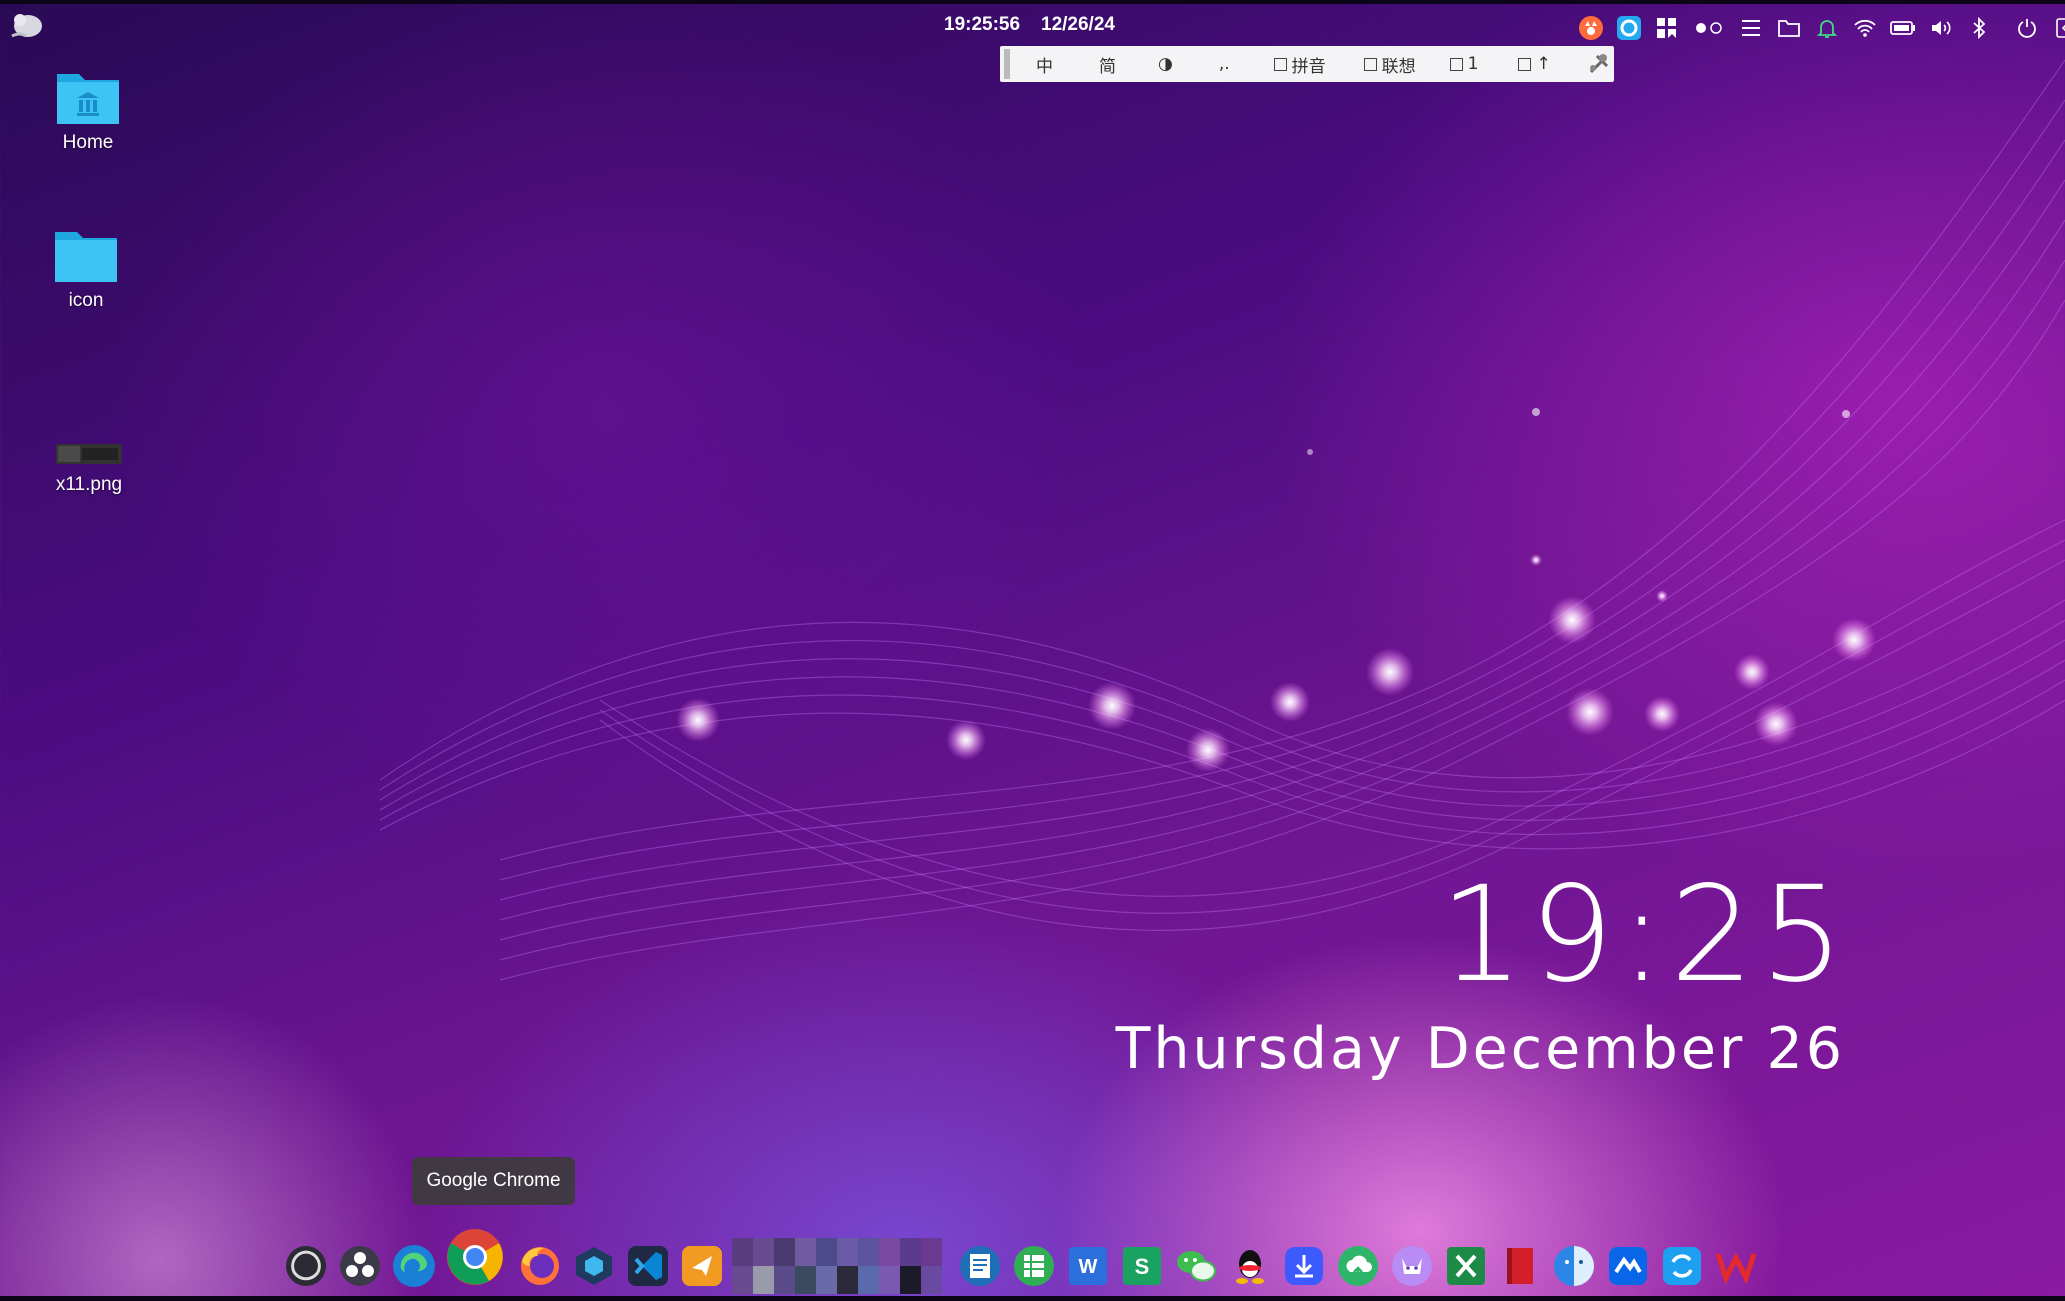 The height and width of the screenshot is (1301, 2065). I want to click on desktop-icon-home: Home, so click(88, 111).